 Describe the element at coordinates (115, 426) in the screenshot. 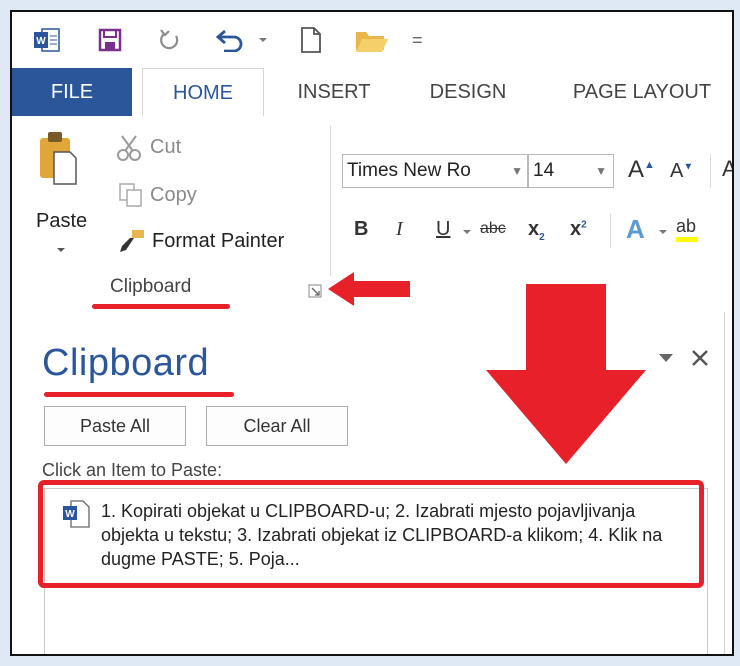

I see `paste-all-button: Paste All` at that location.